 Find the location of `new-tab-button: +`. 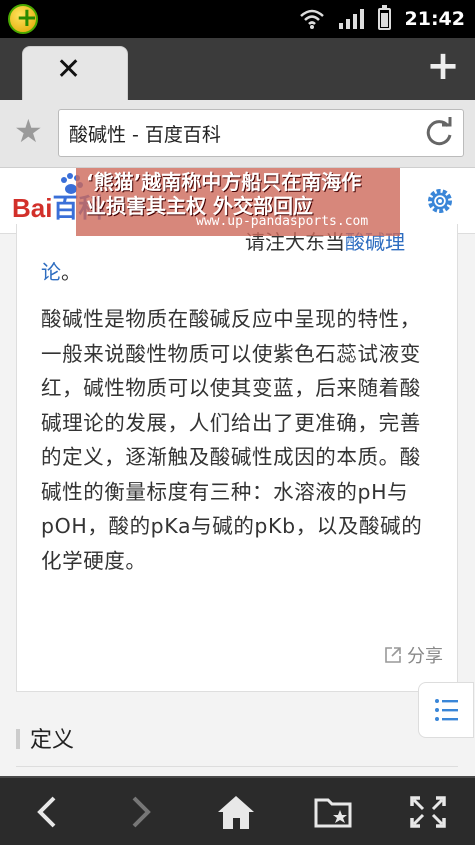

new-tab-button: + is located at coordinates (443, 66).